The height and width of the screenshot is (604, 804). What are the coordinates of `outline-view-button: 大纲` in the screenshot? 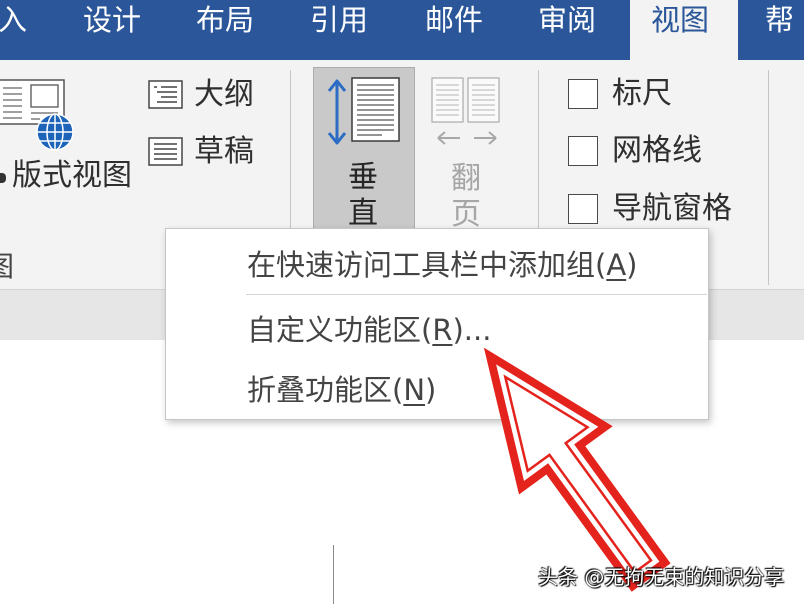 It's located at (202, 95).